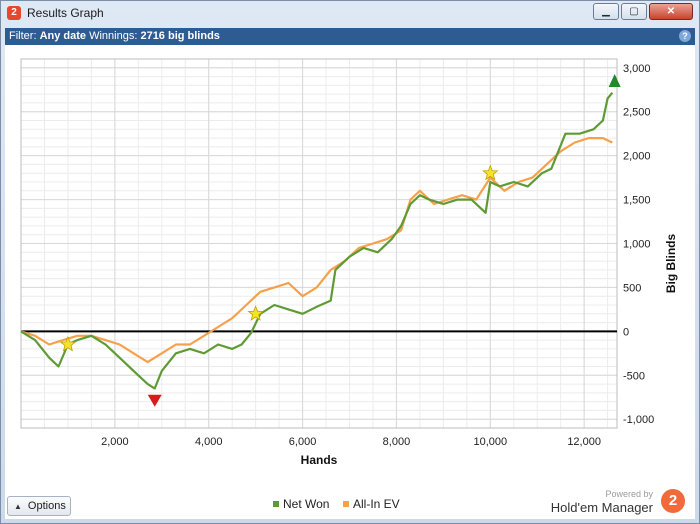 This screenshot has height=524, width=700. Describe the element at coordinates (46, 506) in the screenshot. I see `options-label: Options` at that location.